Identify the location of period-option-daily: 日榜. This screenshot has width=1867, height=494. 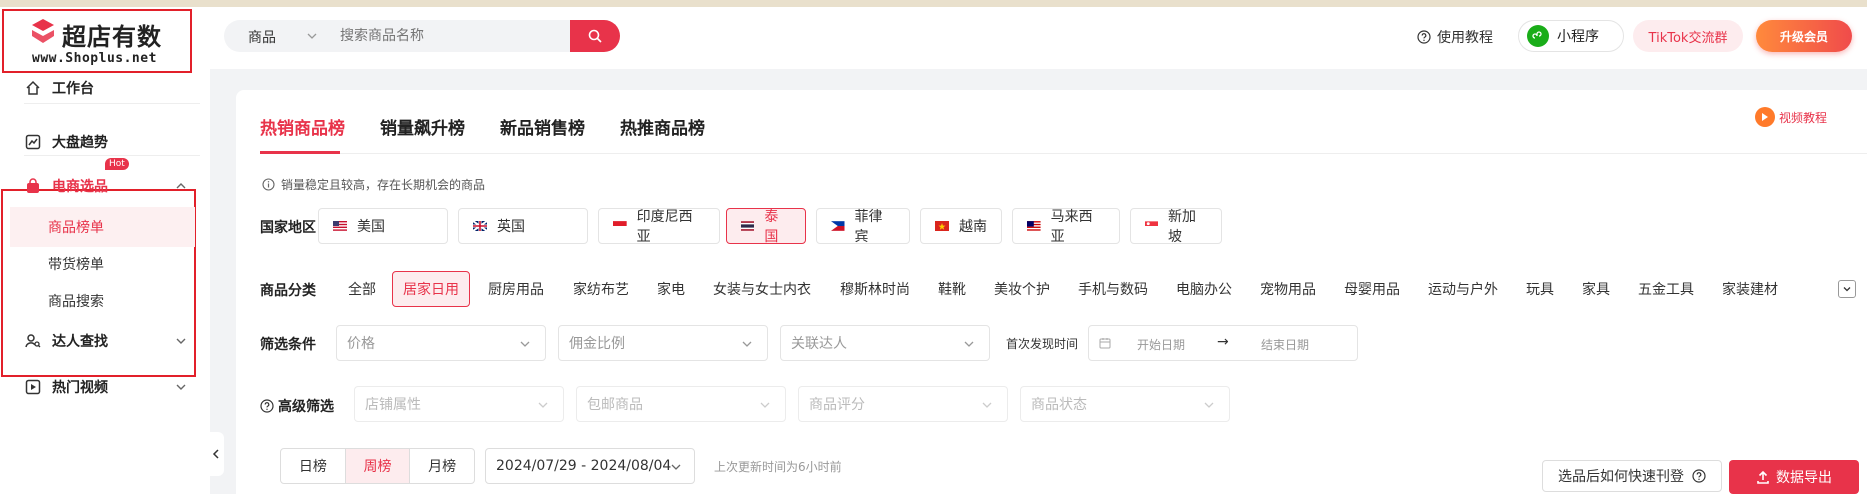
(313, 466).